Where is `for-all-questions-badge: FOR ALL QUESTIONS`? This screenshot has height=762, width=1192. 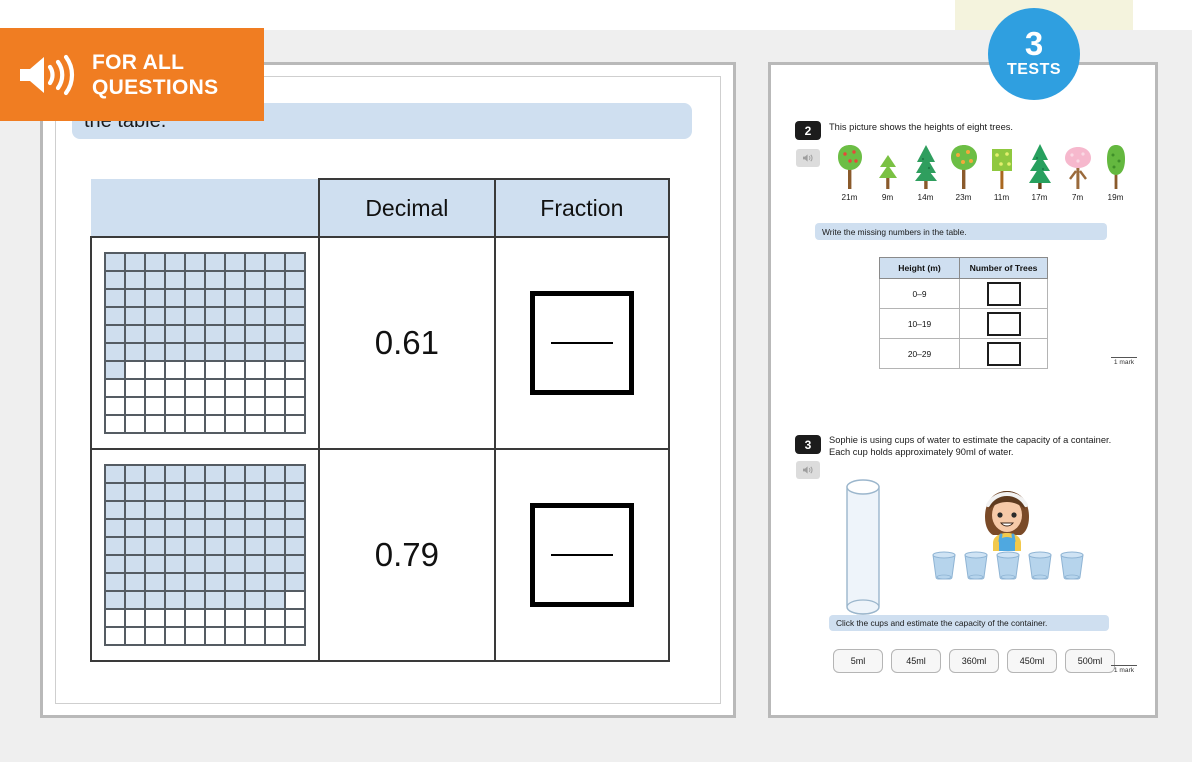 for-all-questions-badge: FOR ALL QUESTIONS is located at coordinates (132, 74).